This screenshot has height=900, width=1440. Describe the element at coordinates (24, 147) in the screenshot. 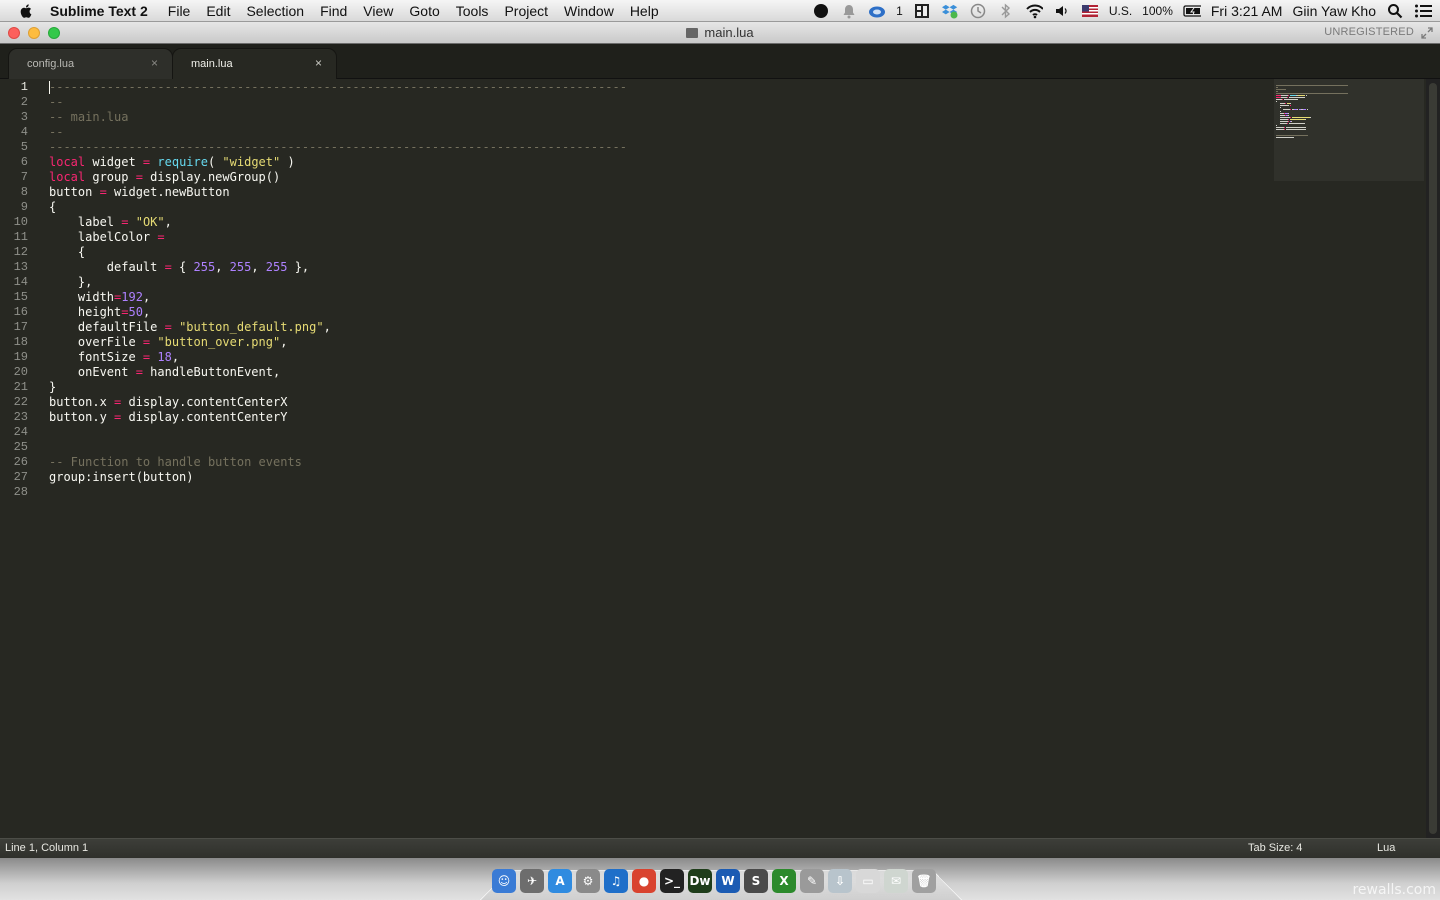

I see `line-number: 5` at that location.